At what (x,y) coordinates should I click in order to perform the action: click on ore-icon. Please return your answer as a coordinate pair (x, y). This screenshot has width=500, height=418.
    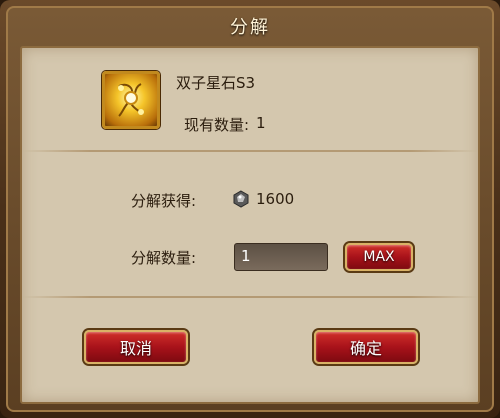
    Looking at the image, I should click on (241, 199).